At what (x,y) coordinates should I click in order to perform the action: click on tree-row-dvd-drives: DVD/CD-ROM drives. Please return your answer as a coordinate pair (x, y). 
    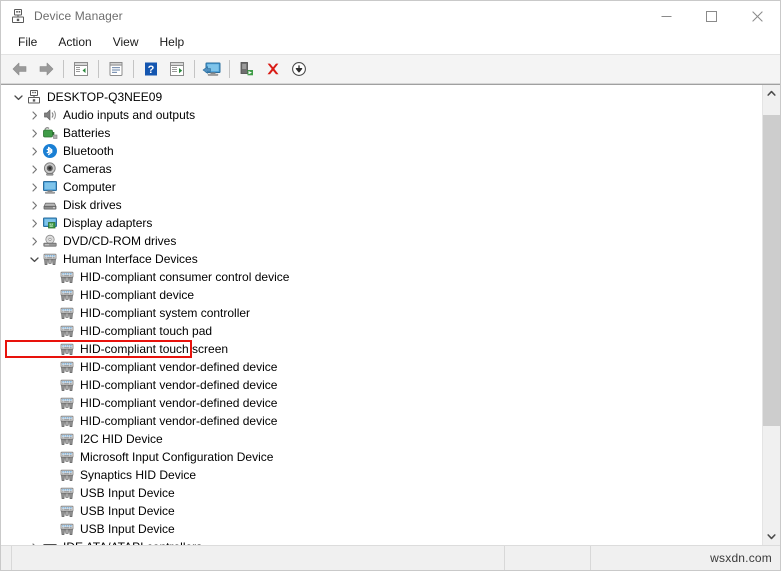
    Looking at the image, I should click on (381, 241).